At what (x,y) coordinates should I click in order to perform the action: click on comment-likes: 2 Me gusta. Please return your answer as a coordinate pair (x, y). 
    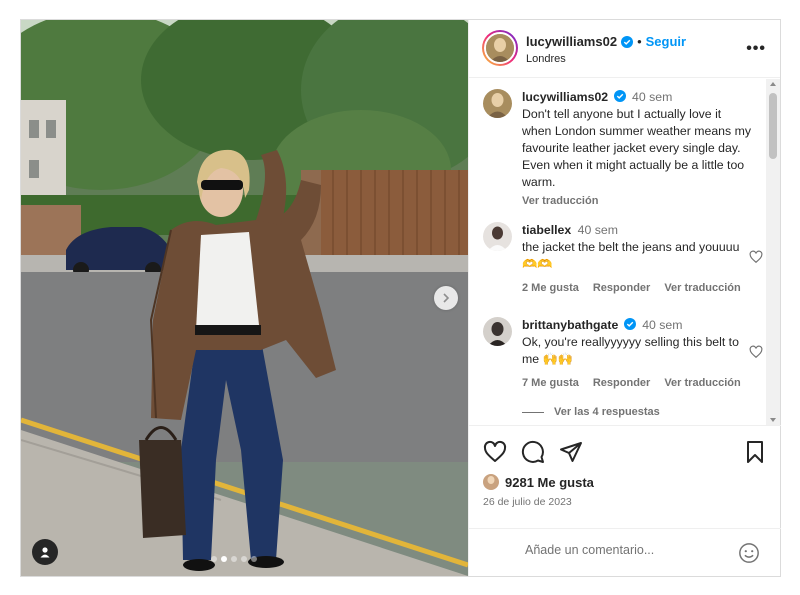
    Looking at the image, I should click on (550, 288).